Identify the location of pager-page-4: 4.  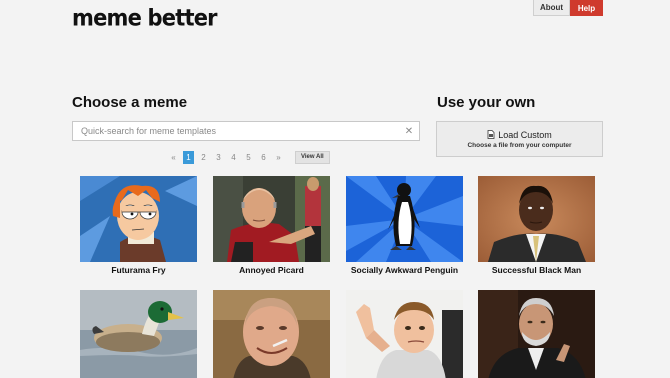
(233, 157).